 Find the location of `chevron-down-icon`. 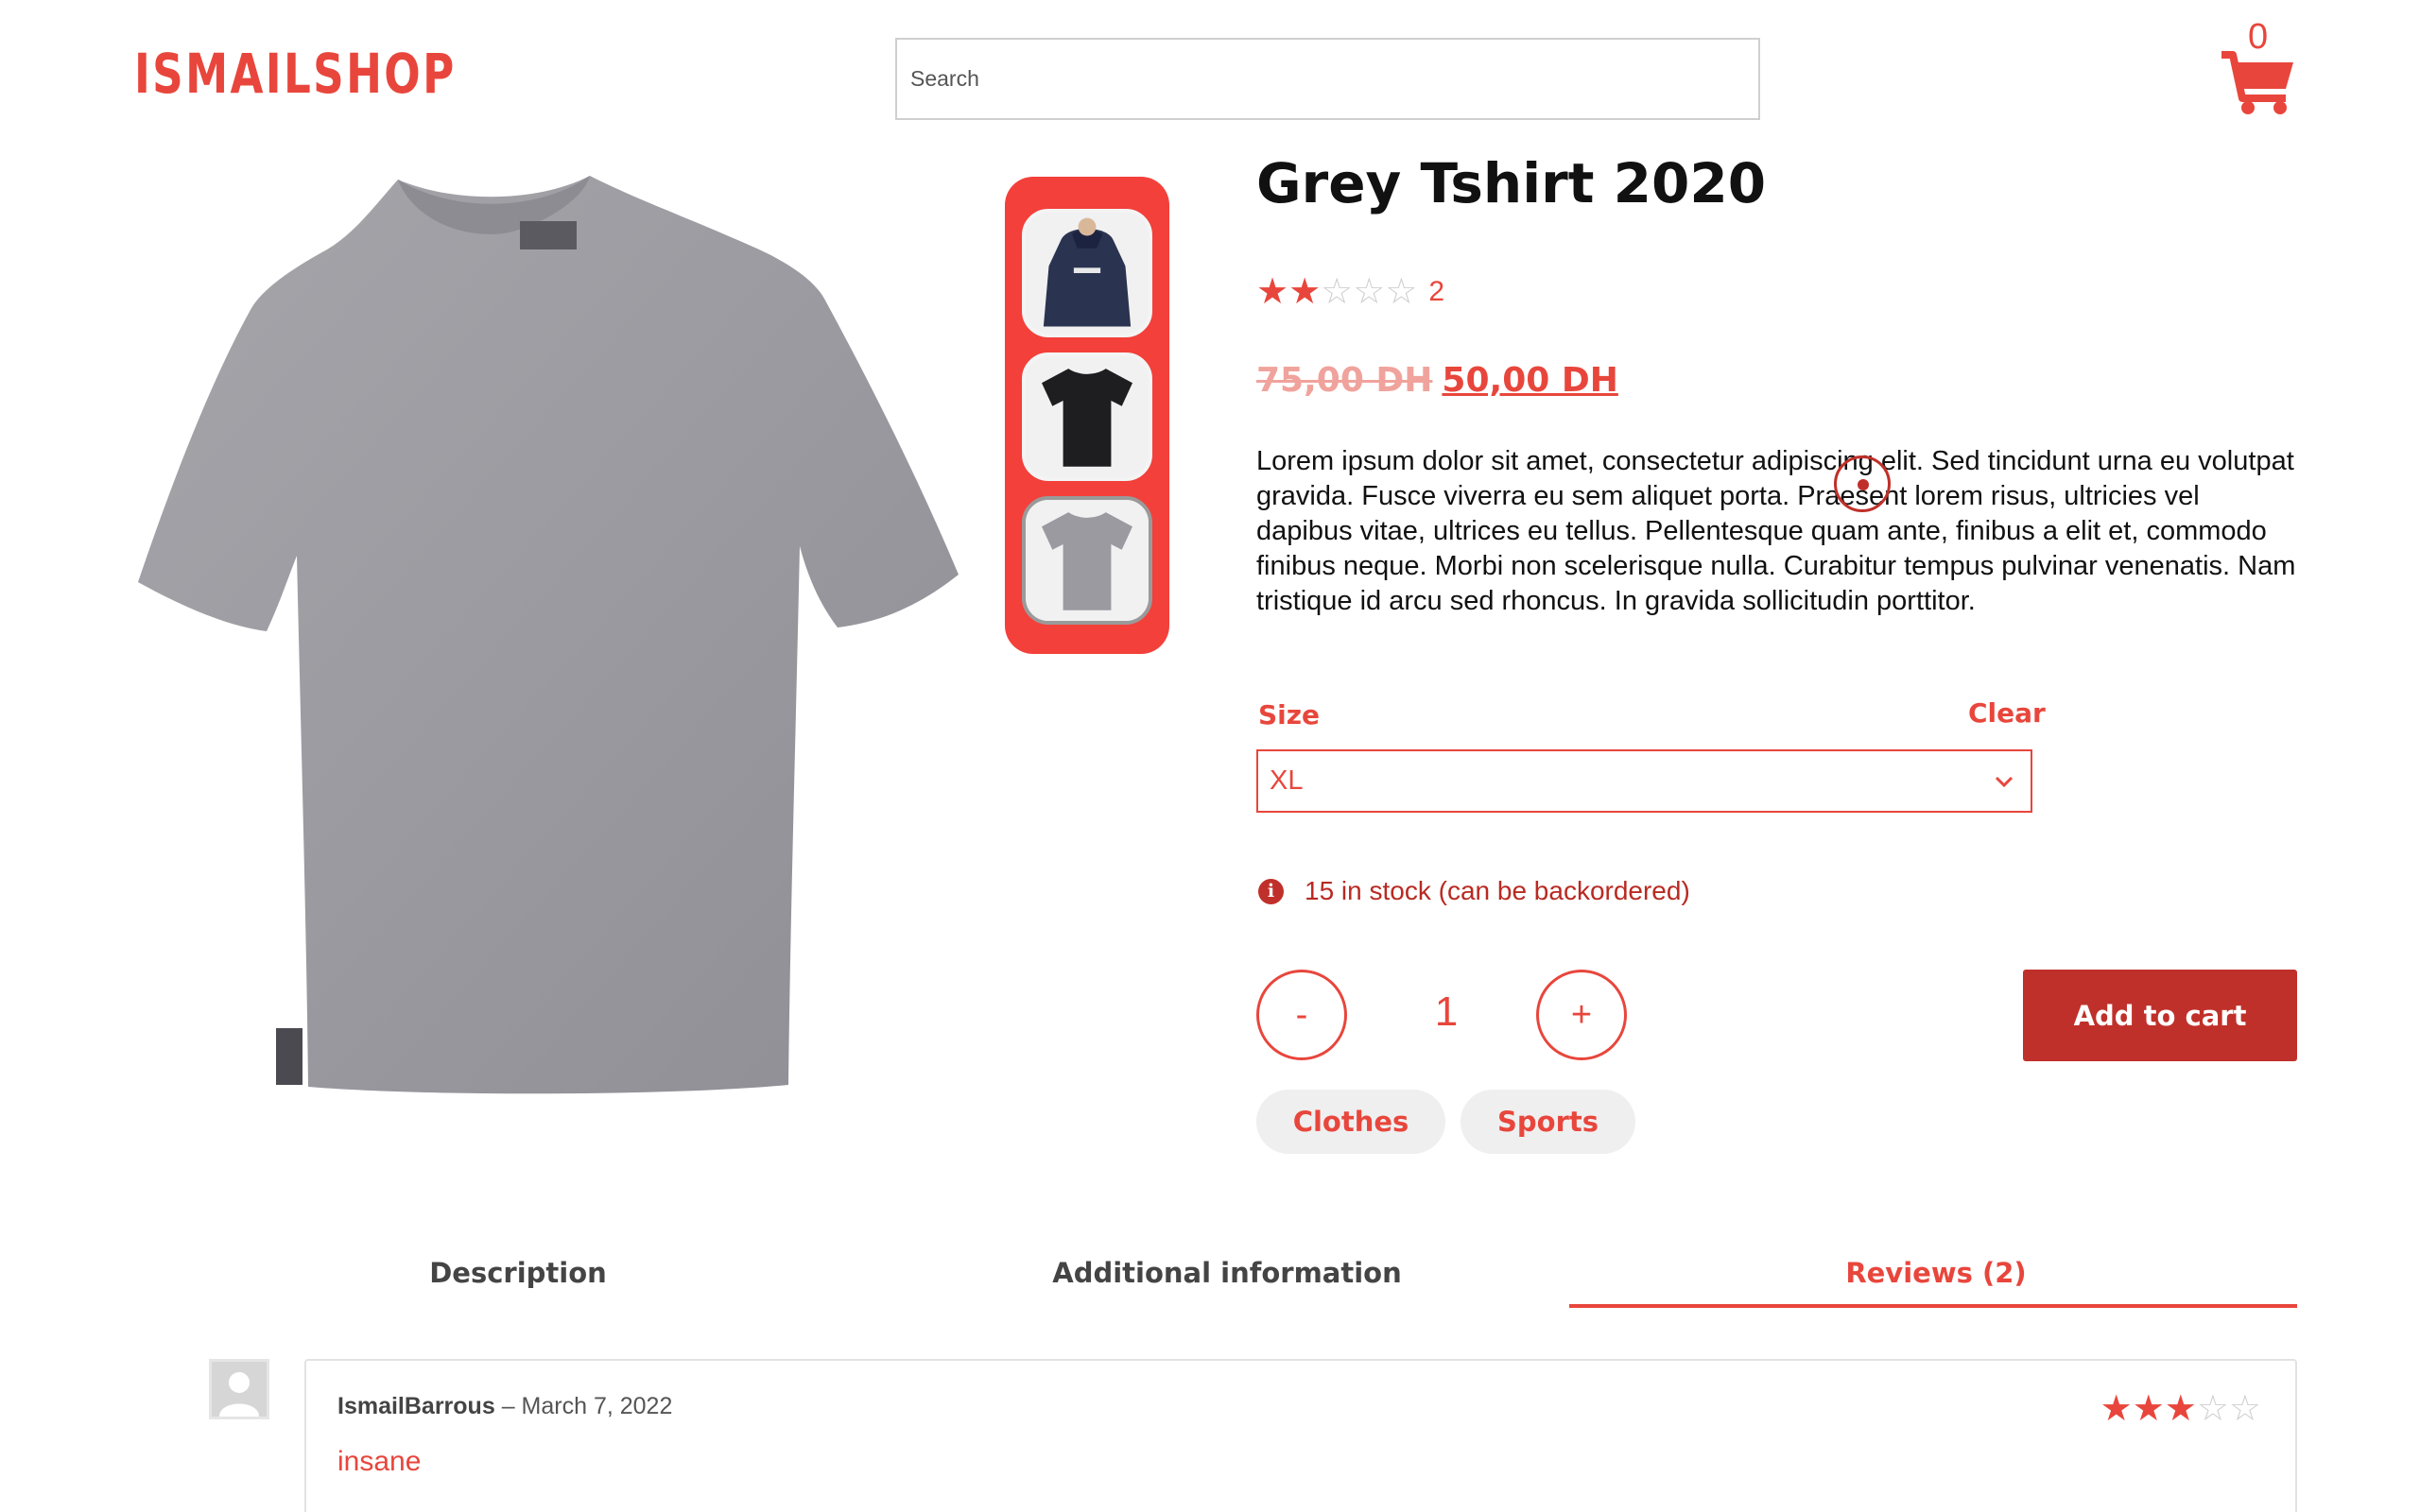

chevron-down-icon is located at coordinates (2005, 782).